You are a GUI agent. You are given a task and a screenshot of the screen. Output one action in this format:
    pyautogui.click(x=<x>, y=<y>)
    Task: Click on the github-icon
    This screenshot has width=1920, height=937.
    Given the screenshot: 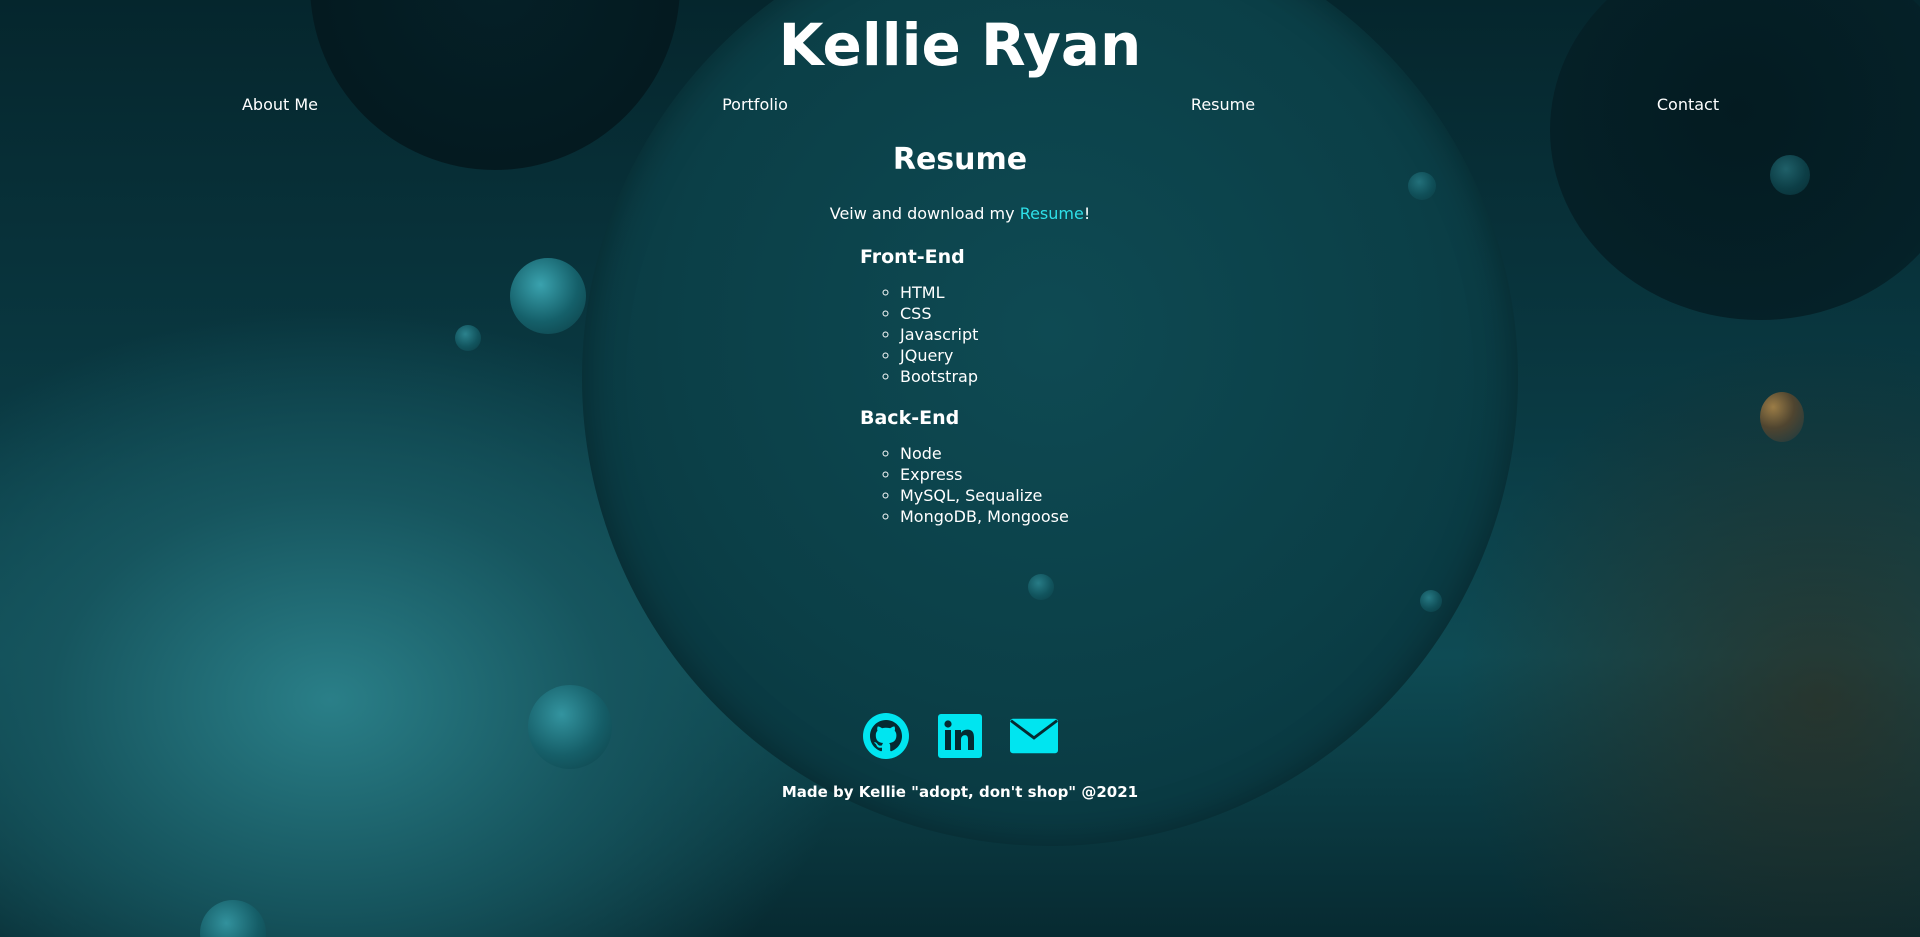 What is the action you would take?
    pyautogui.click(x=886, y=736)
    